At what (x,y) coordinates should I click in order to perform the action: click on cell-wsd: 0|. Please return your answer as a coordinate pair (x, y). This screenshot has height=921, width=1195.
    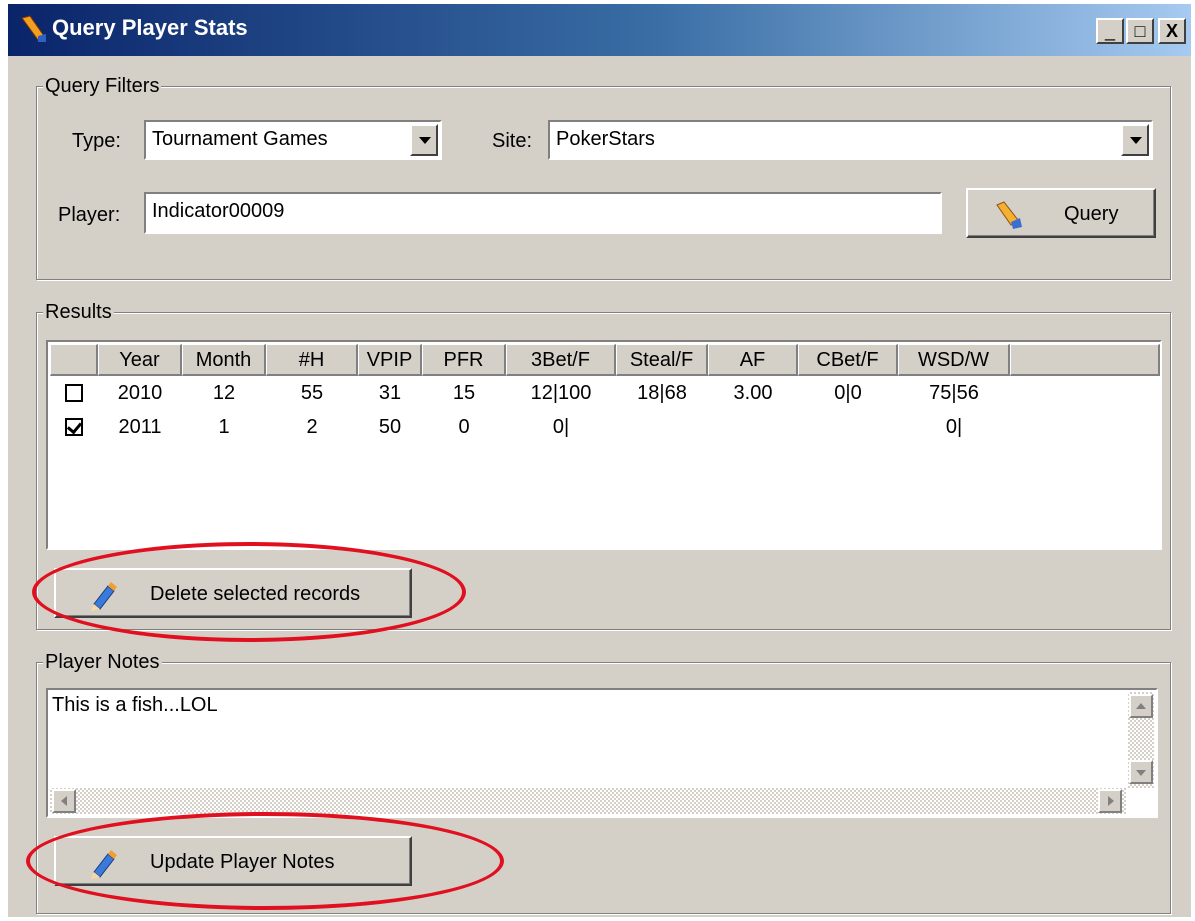
    Looking at the image, I should click on (954, 427).